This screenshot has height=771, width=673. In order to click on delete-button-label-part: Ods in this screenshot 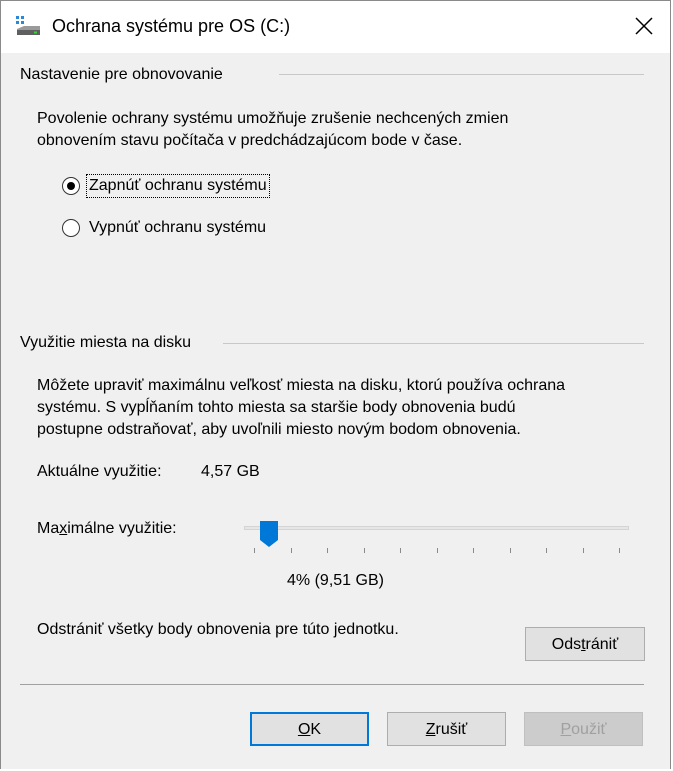, I will do `click(566, 644)`.